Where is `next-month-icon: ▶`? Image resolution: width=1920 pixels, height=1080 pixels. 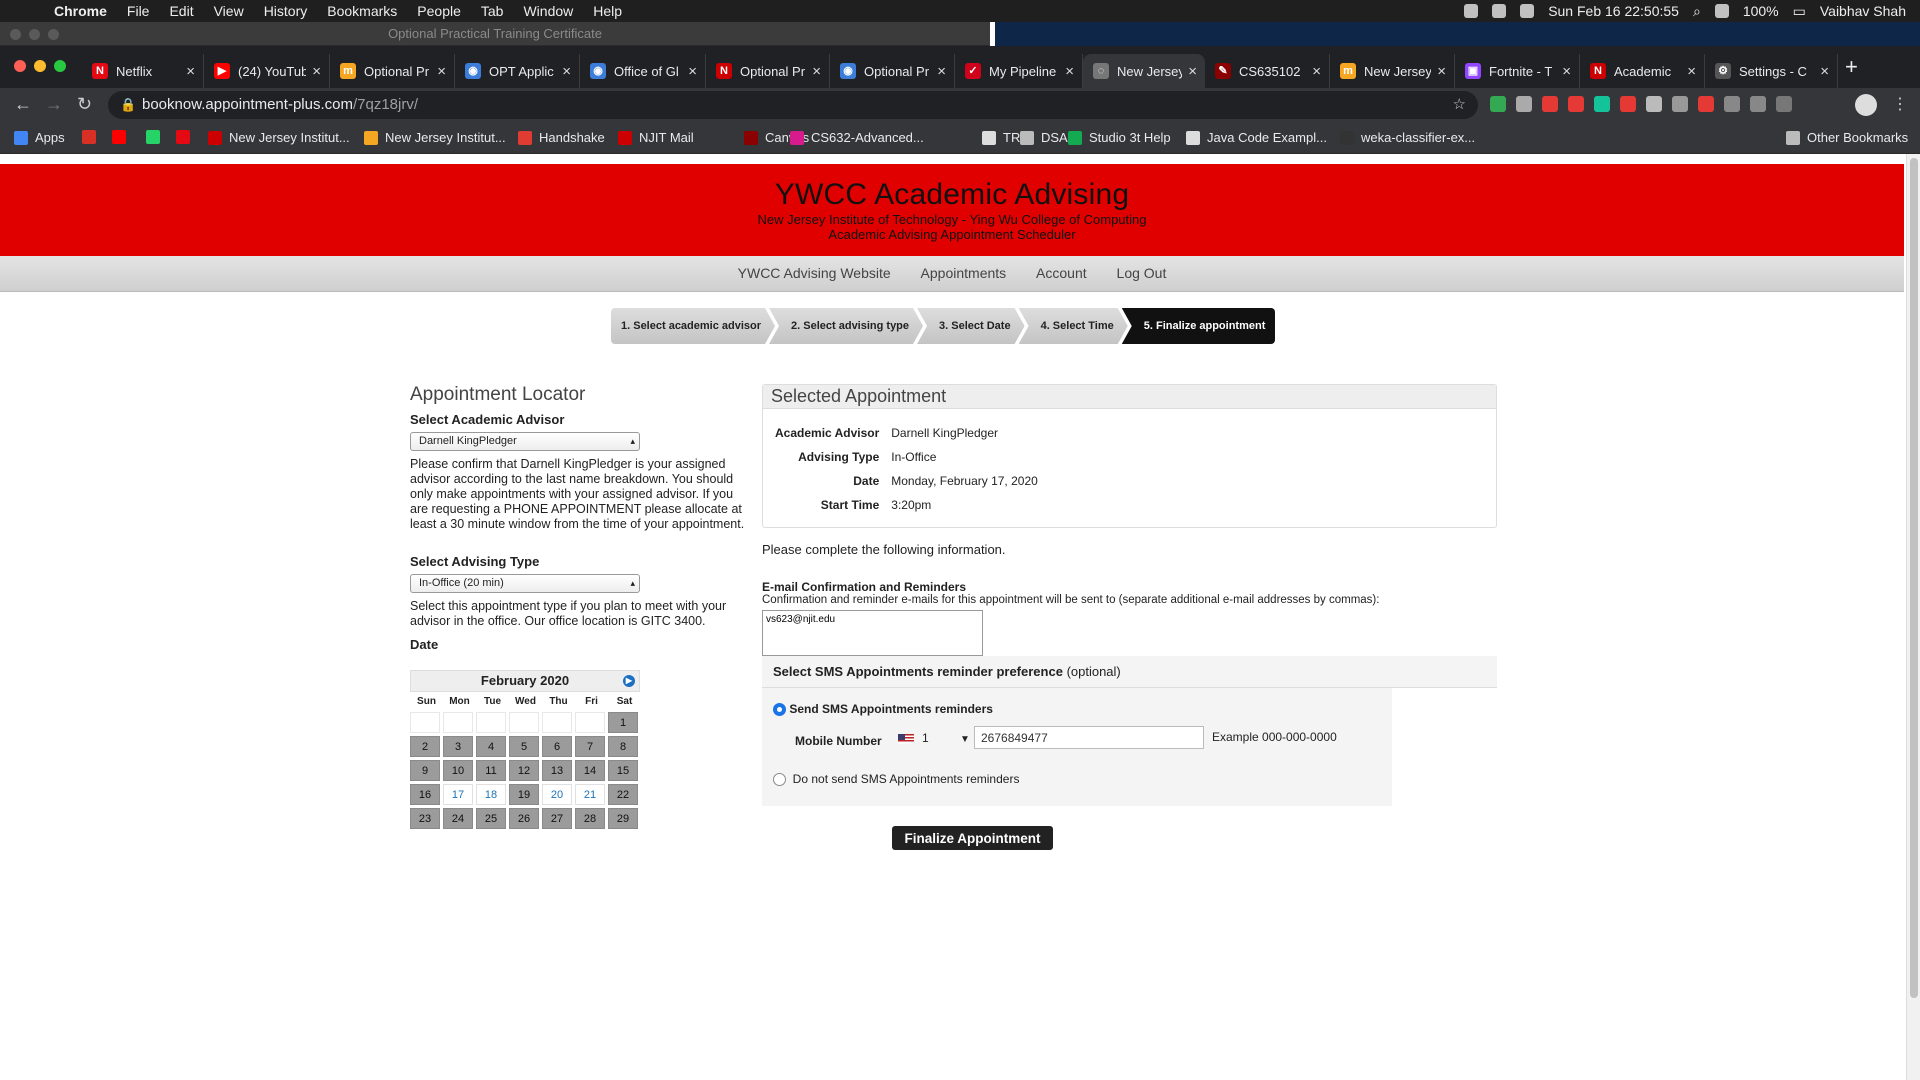
next-month-icon: ▶ is located at coordinates (629, 681).